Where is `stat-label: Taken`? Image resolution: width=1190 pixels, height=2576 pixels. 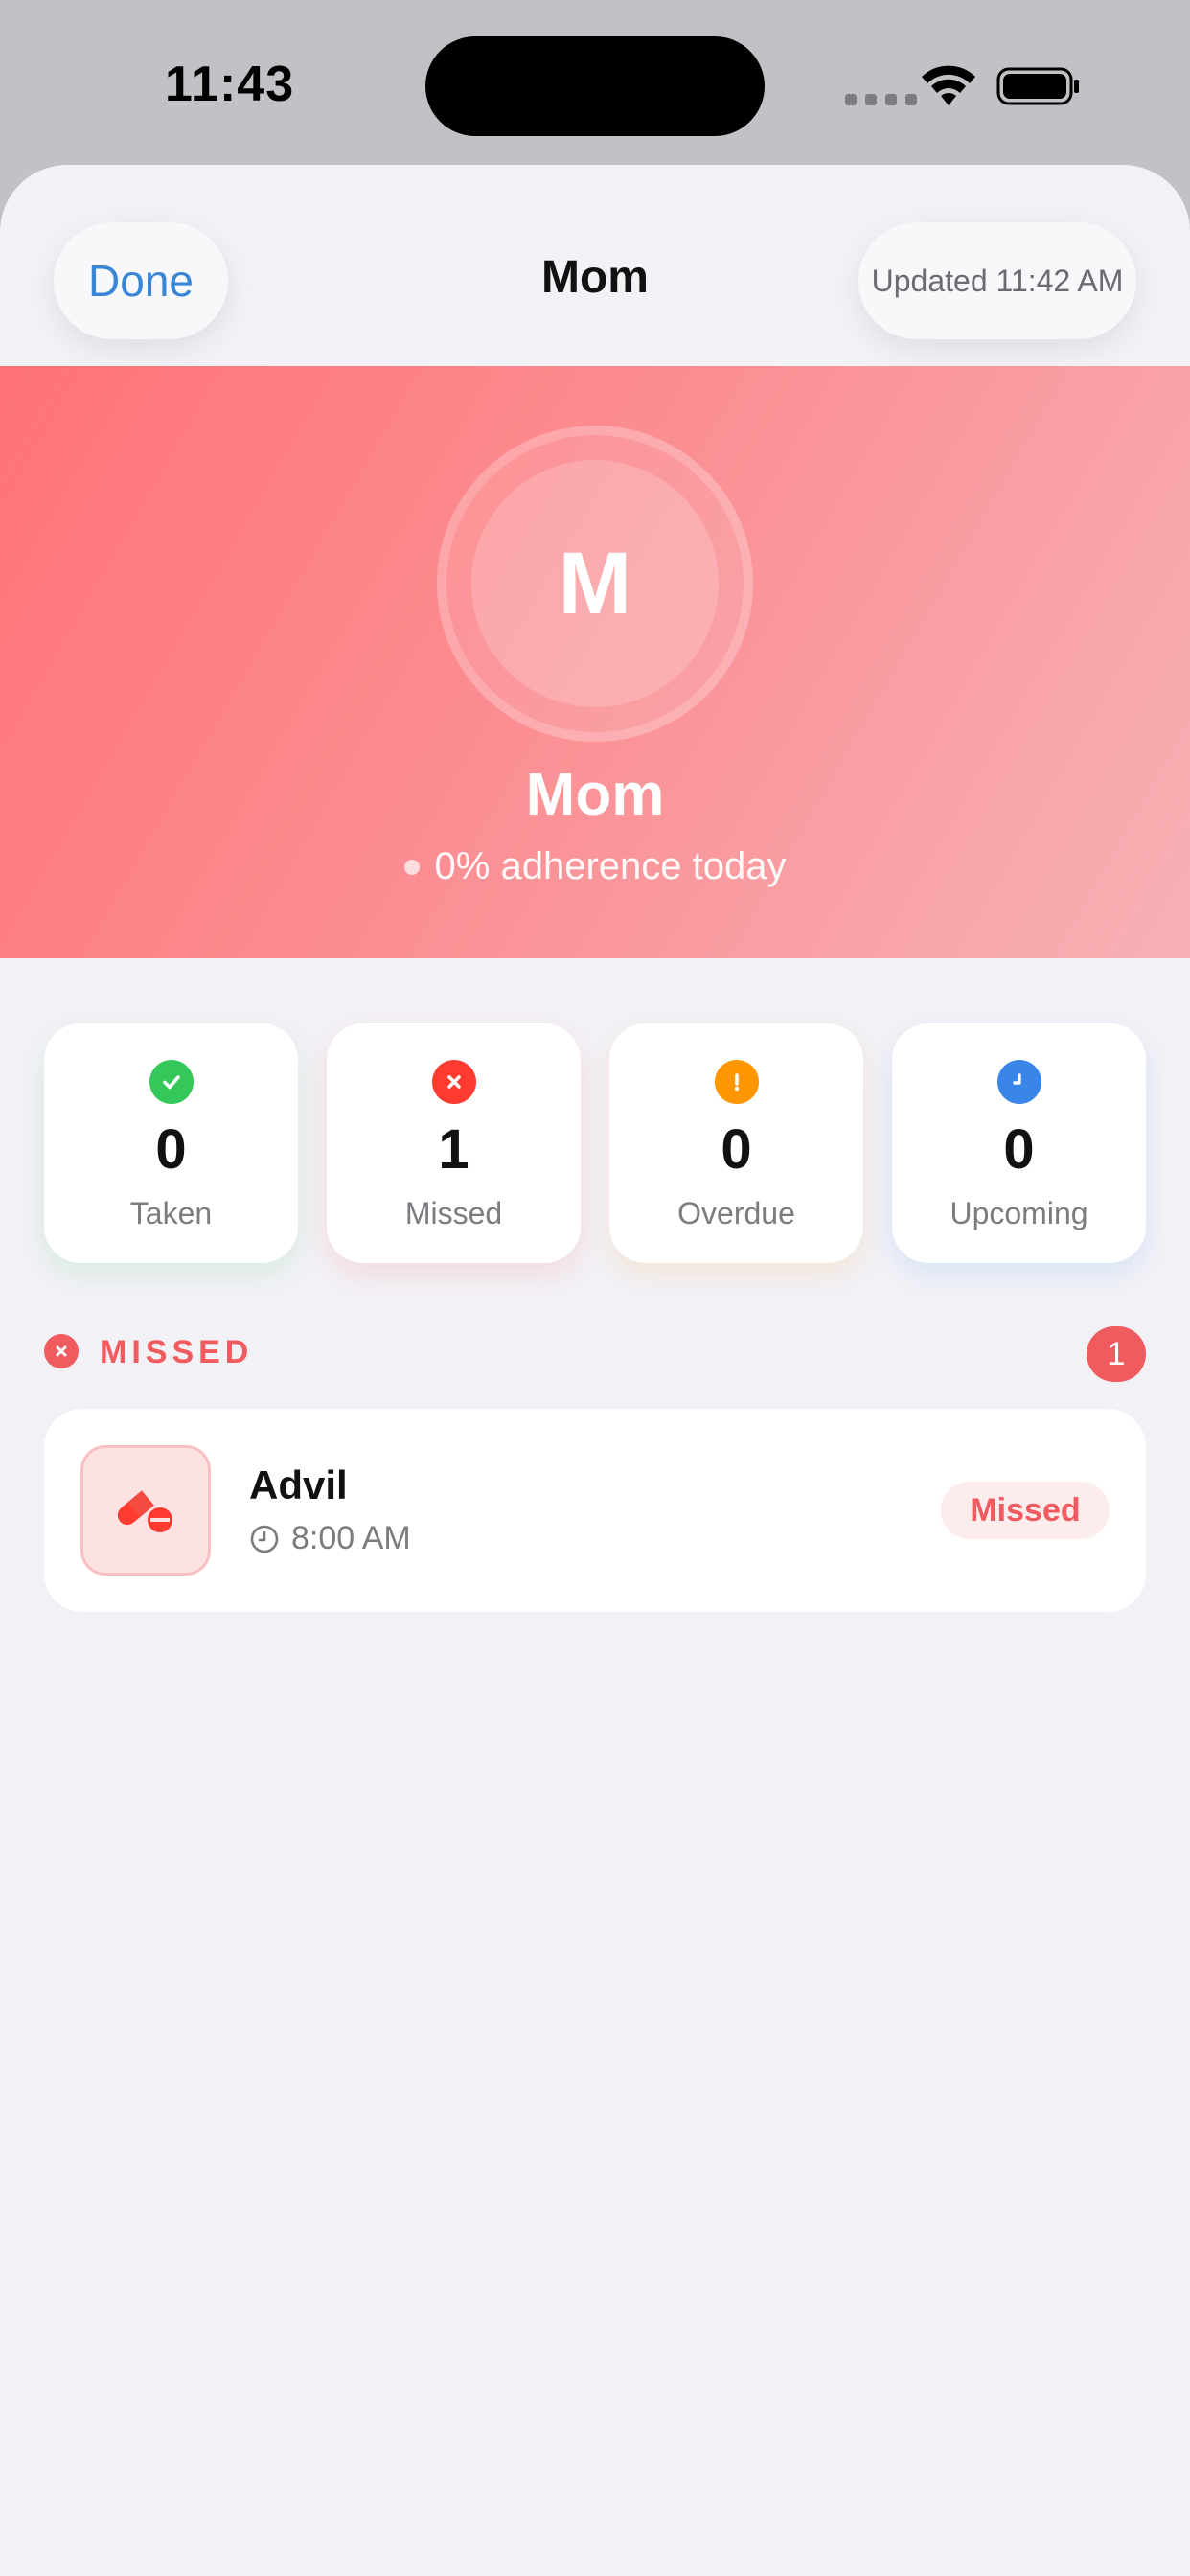
stat-label: Taken is located at coordinates (171, 1213).